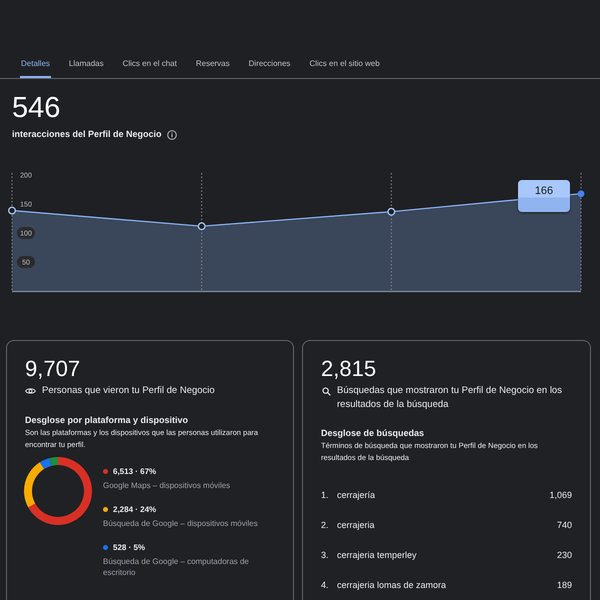 This screenshot has width=600, height=600. What do you see at coordinates (212, 64) in the screenshot?
I see `tab: Reservas` at bounding box center [212, 64].